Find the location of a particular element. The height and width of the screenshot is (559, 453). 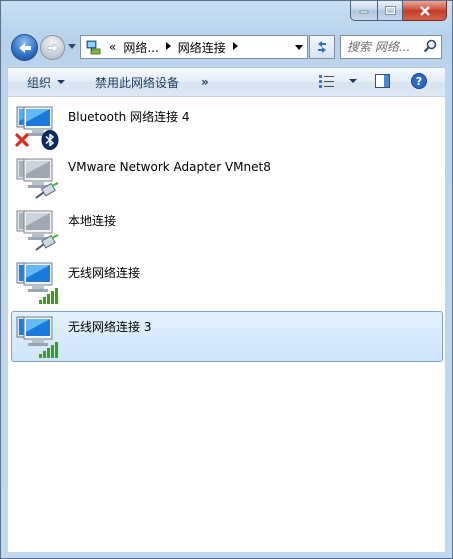

preview-pane-icon is located at coordinates (382, 81).